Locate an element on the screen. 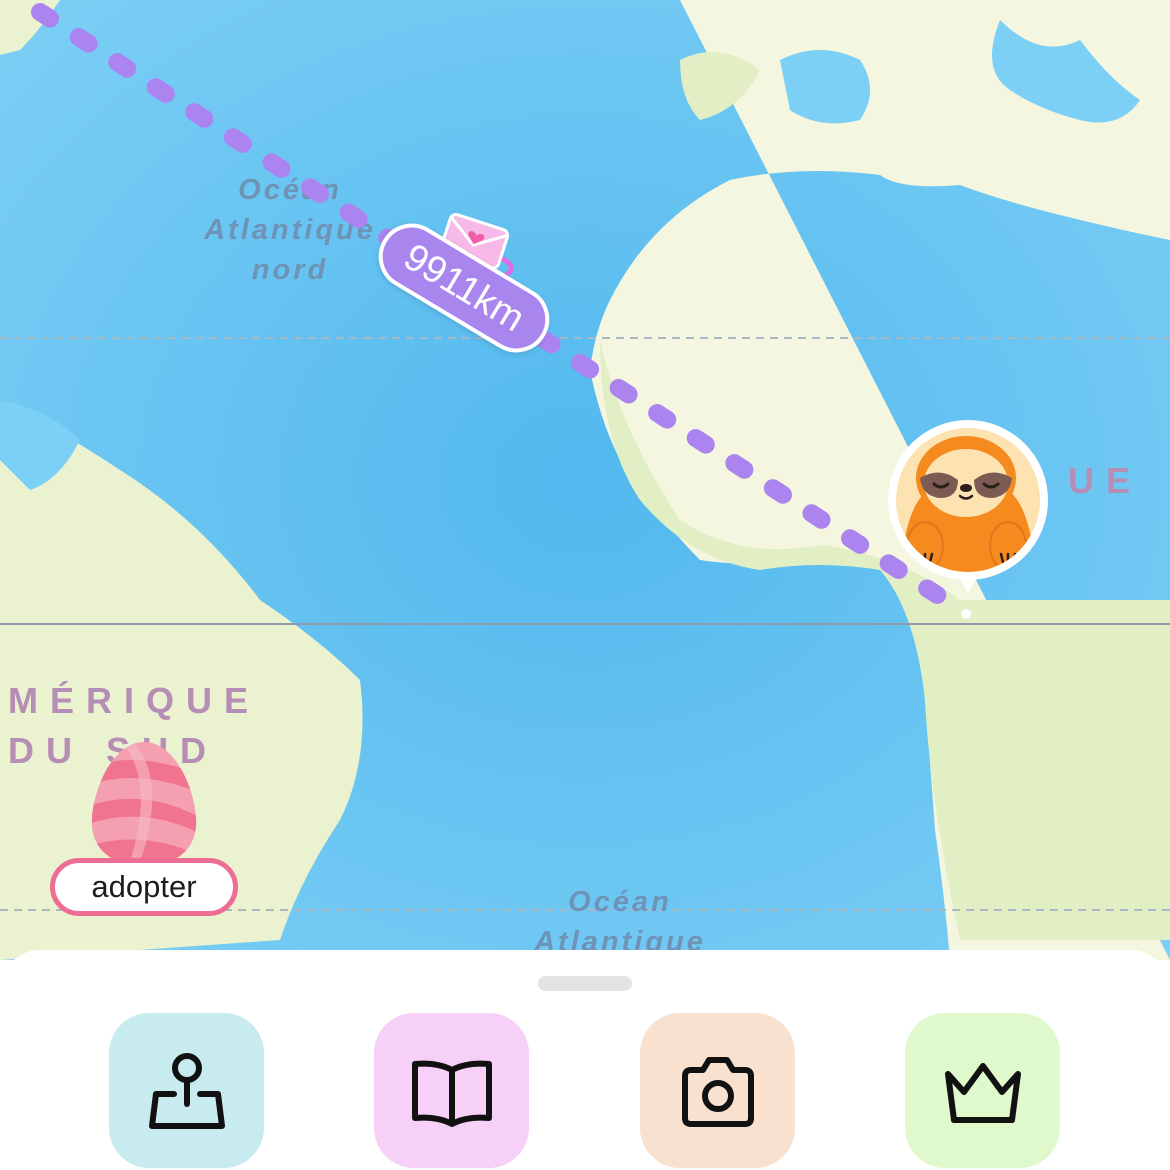 The width and height of the screenshot is (1170, 1170). map-tab-button is located at coordinates (186, 1090).